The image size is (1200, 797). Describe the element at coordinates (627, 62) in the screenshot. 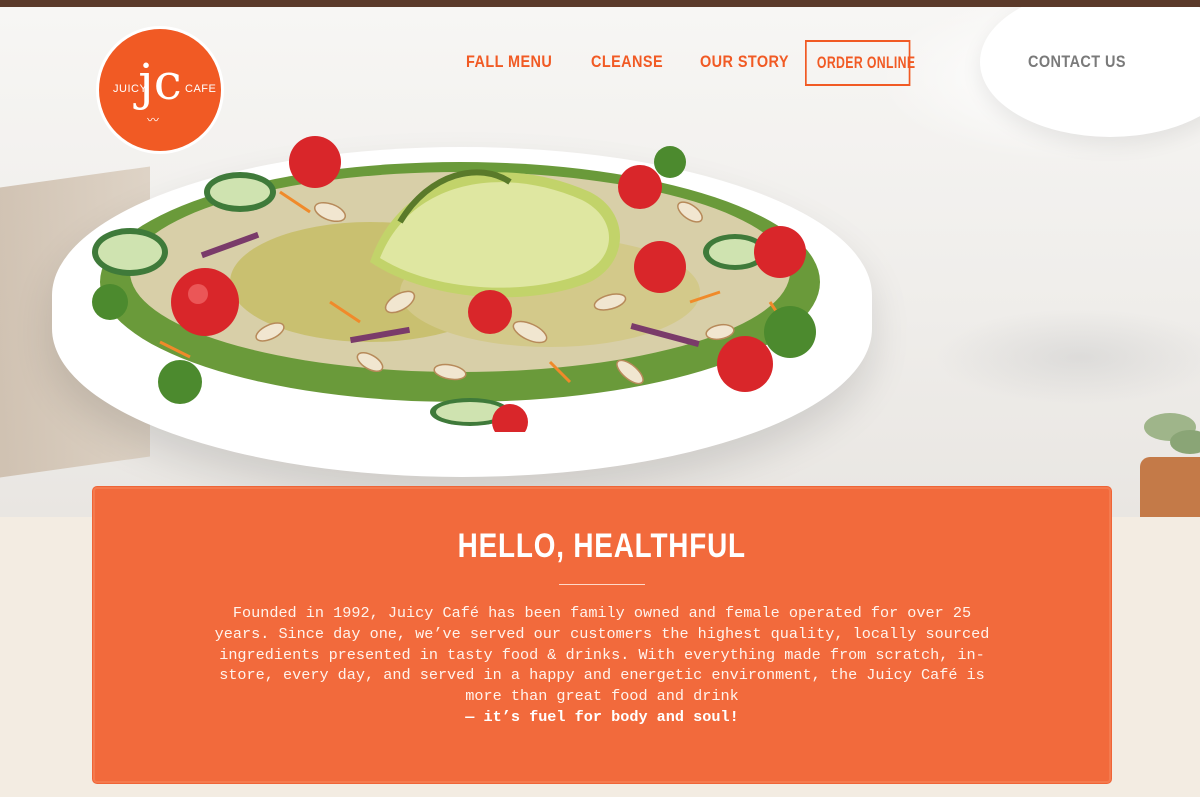

I see `nav-cleanse: CLEANSE` at that location.